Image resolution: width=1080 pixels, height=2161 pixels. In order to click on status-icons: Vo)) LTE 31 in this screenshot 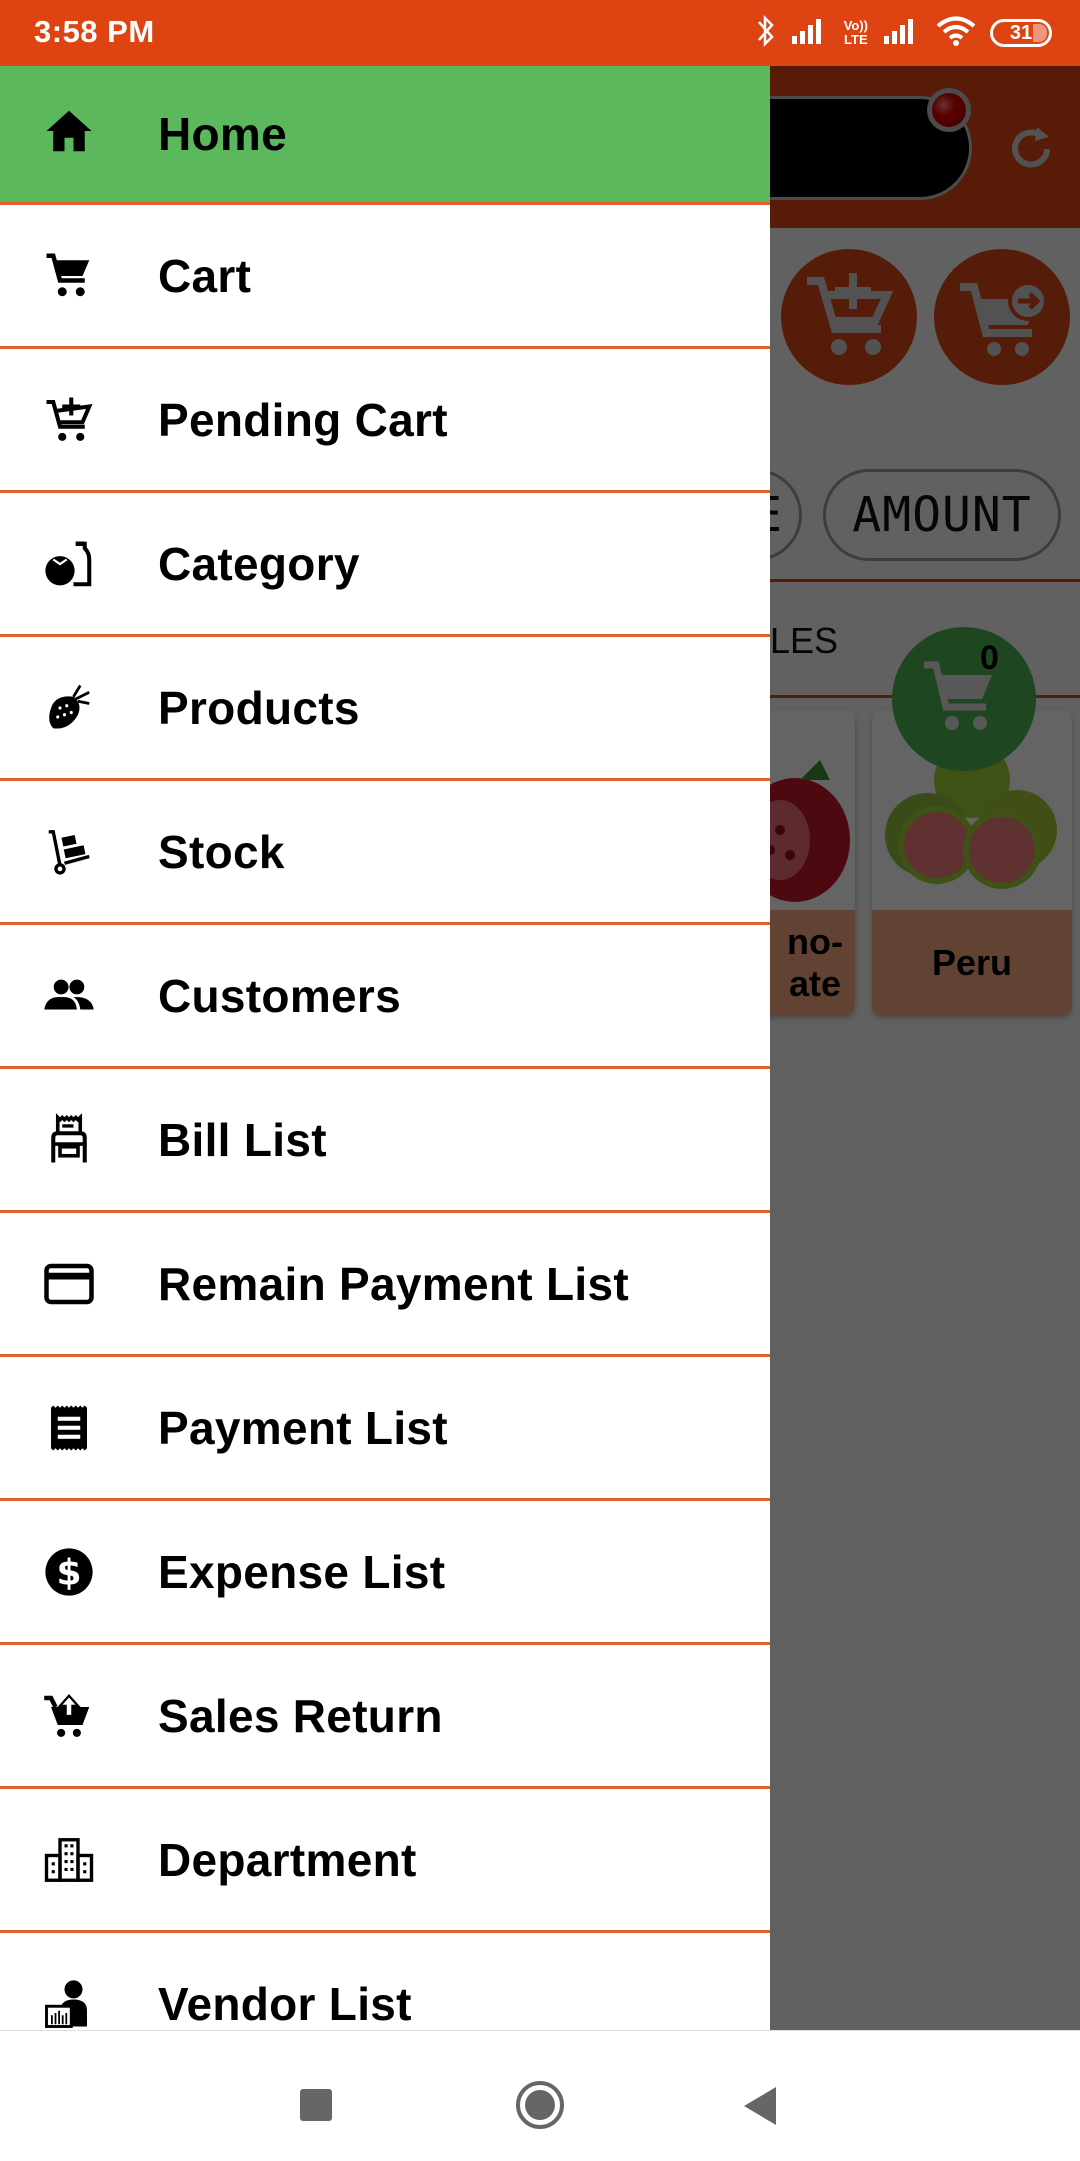, I will do `click(904, 33)`.